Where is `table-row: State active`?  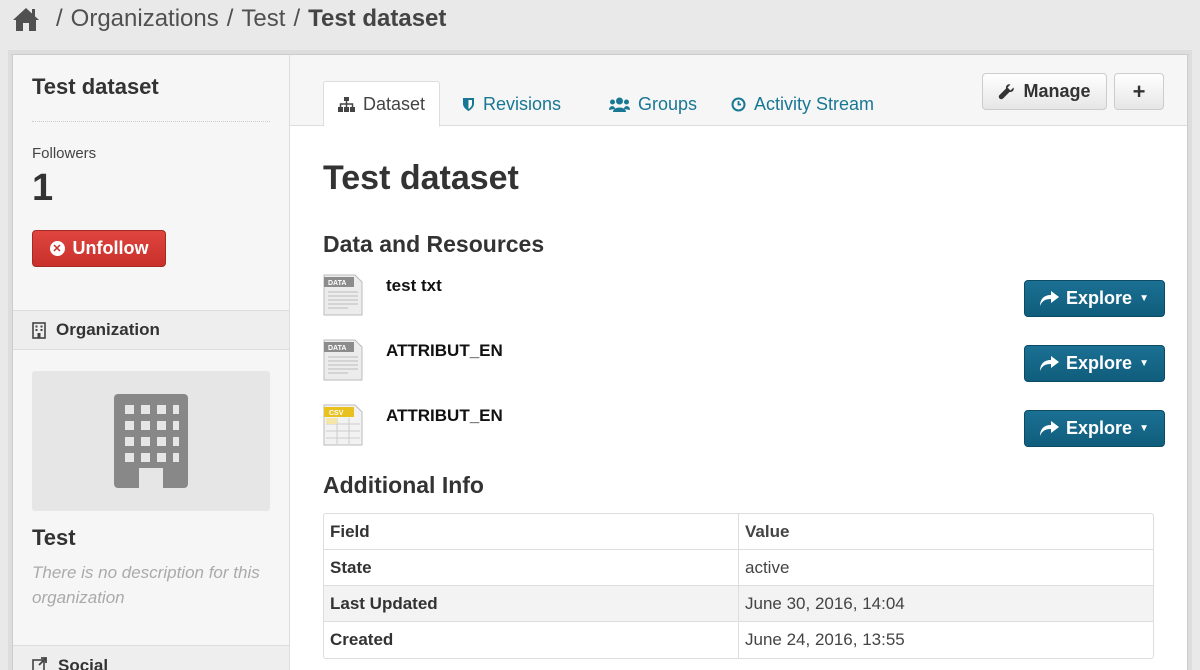 table-row: State active is located at coordinates (738, 568).